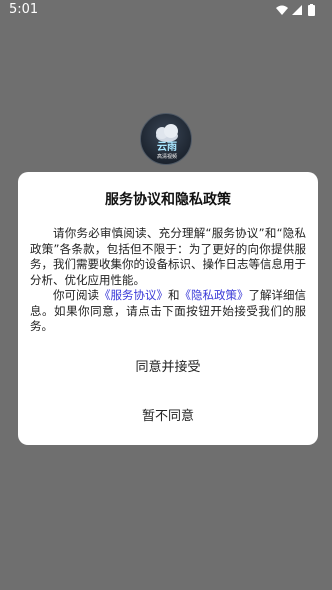 Image resolution: width=332 pixels, height=590 pixels. Describe the element at coordinates (311, 10) in the screenshot. I see `battery-icon` at that location.